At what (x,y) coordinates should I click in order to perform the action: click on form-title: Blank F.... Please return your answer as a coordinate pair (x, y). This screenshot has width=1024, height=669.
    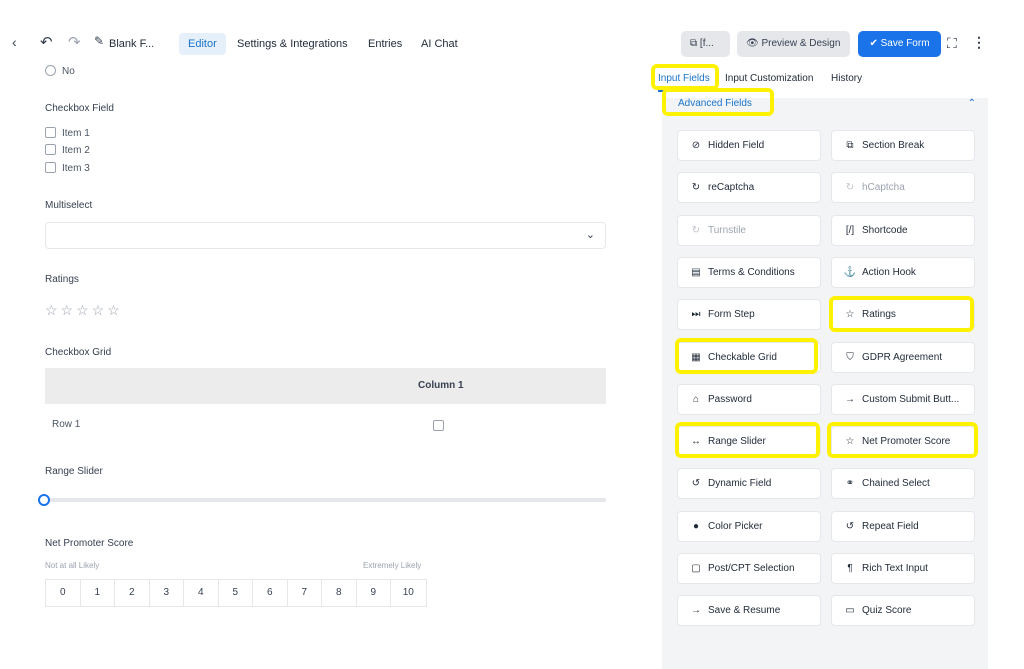
    Looking at the image, I should click on (131, 44).